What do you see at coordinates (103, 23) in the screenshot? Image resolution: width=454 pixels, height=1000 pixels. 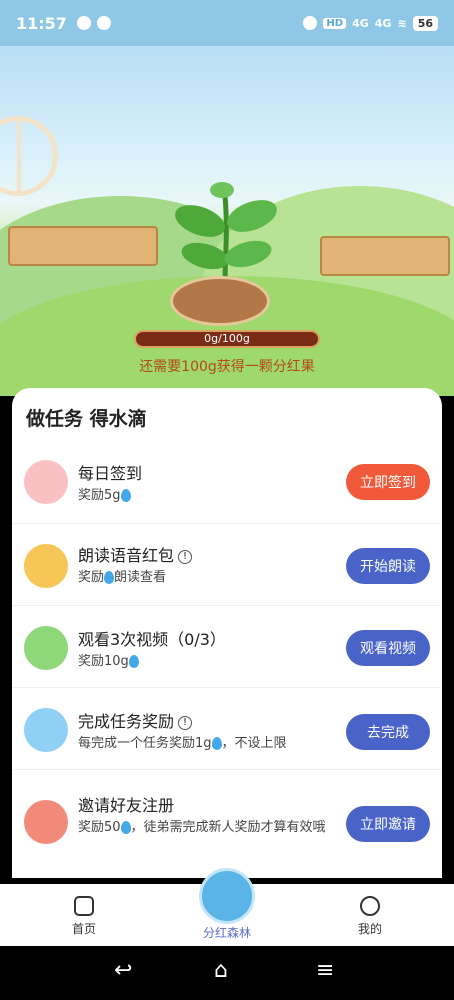 I see `app-icon` at bounding box center [103, 23].